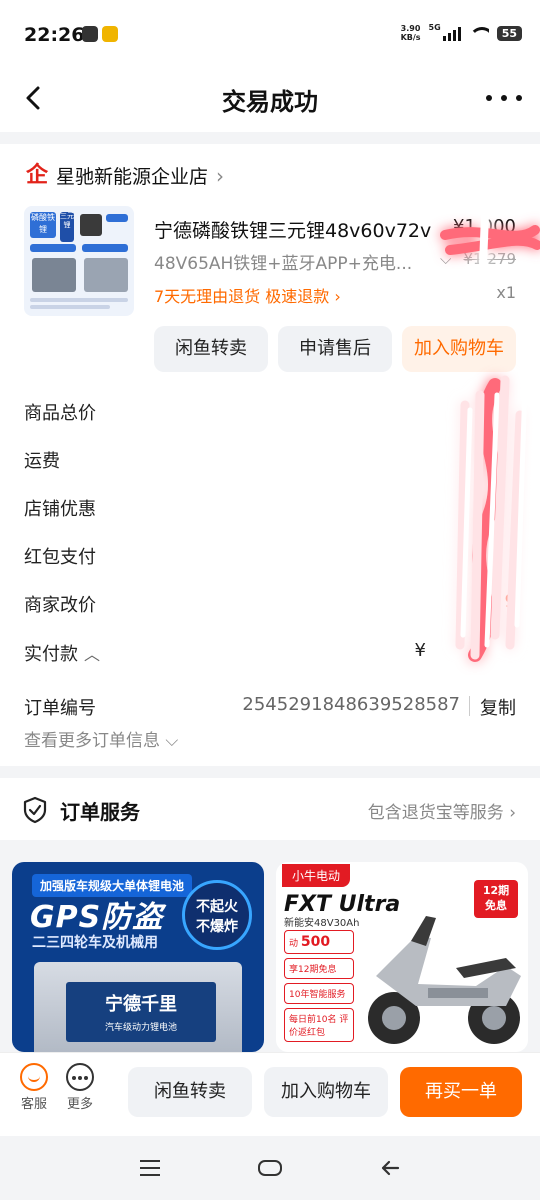  What do you see at coordinates (80, 1077) in the screenshot?
I see `more-circle-icon` at bounding box center [80, 1077].